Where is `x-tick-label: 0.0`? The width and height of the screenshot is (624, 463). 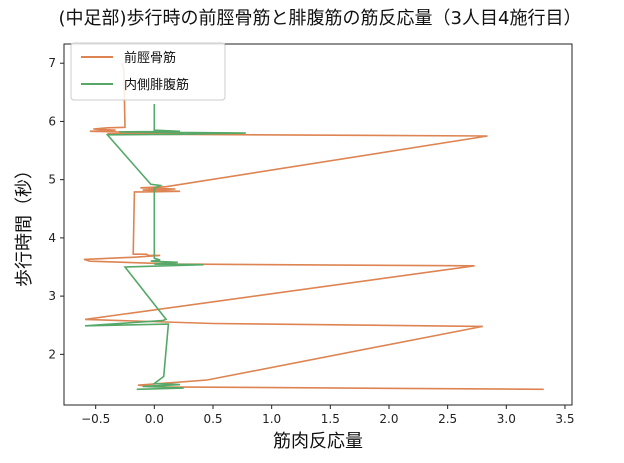 x-tick-label: 0.0 is located at coordinates (154, 419).